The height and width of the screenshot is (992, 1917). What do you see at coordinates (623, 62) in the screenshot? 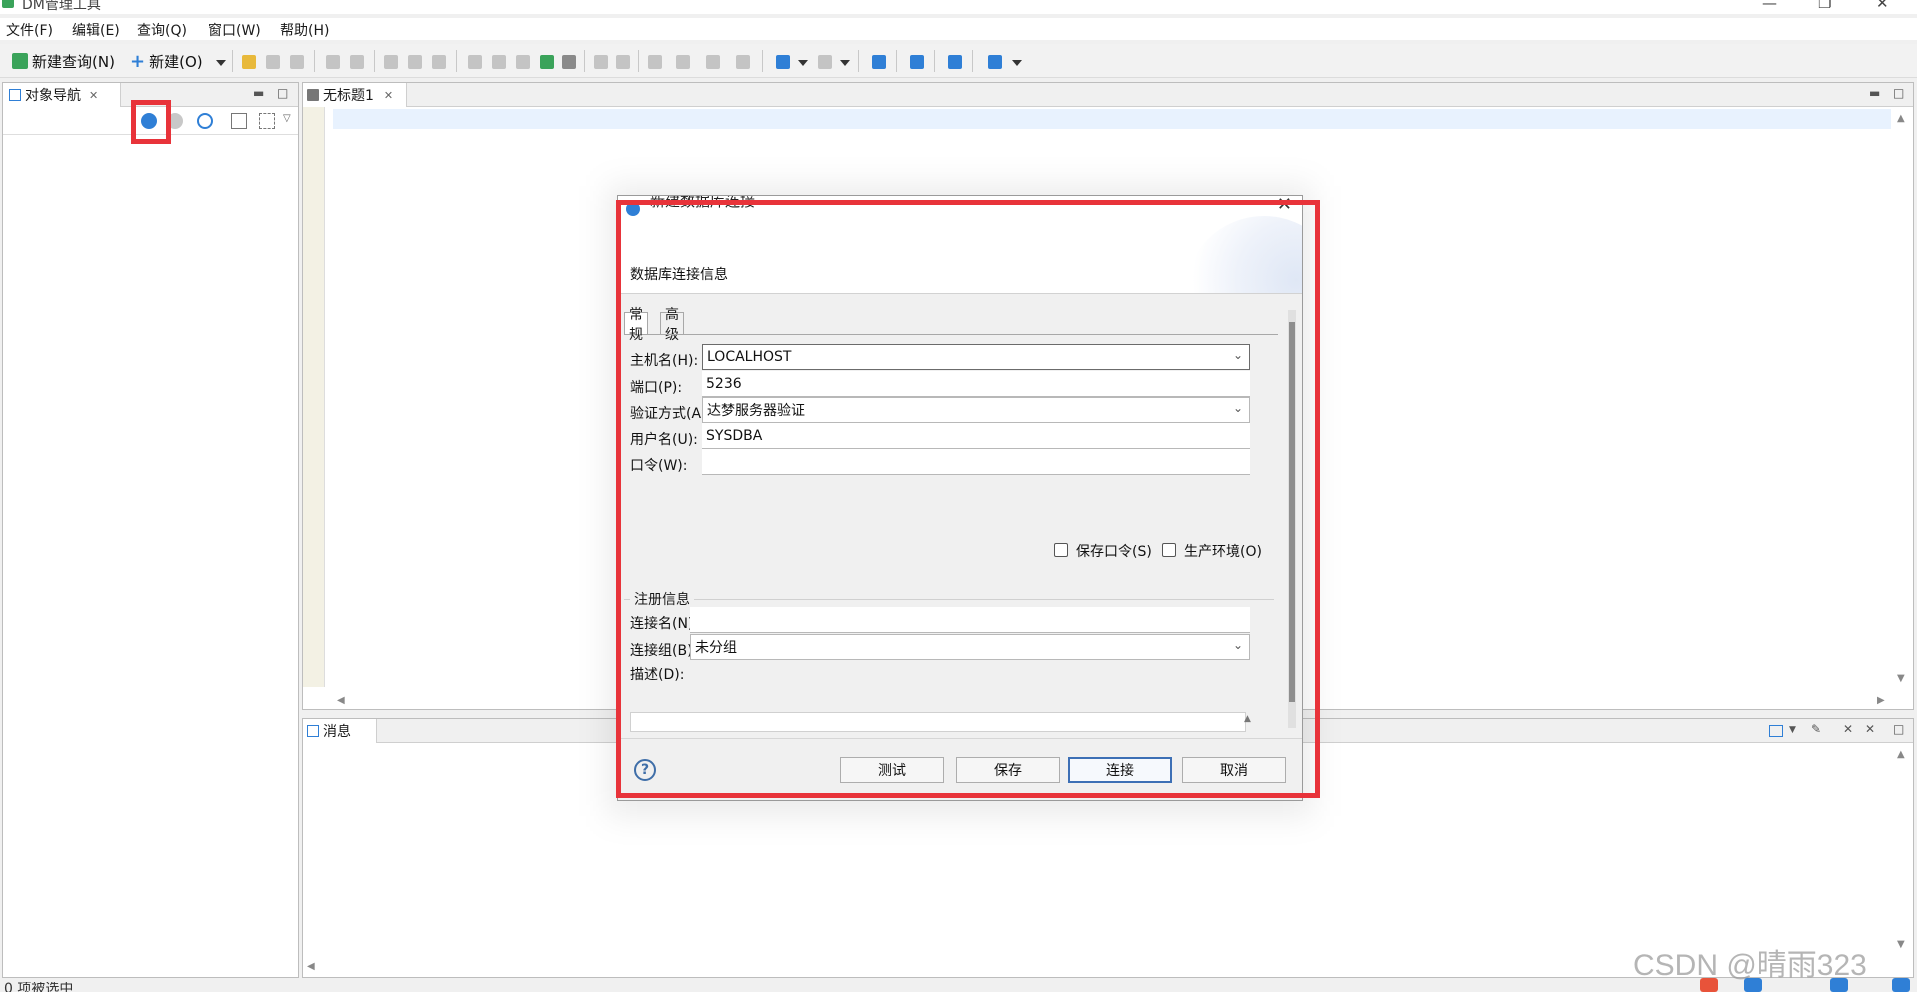
I see `rollback-icon` at bounding box center [623, 62].